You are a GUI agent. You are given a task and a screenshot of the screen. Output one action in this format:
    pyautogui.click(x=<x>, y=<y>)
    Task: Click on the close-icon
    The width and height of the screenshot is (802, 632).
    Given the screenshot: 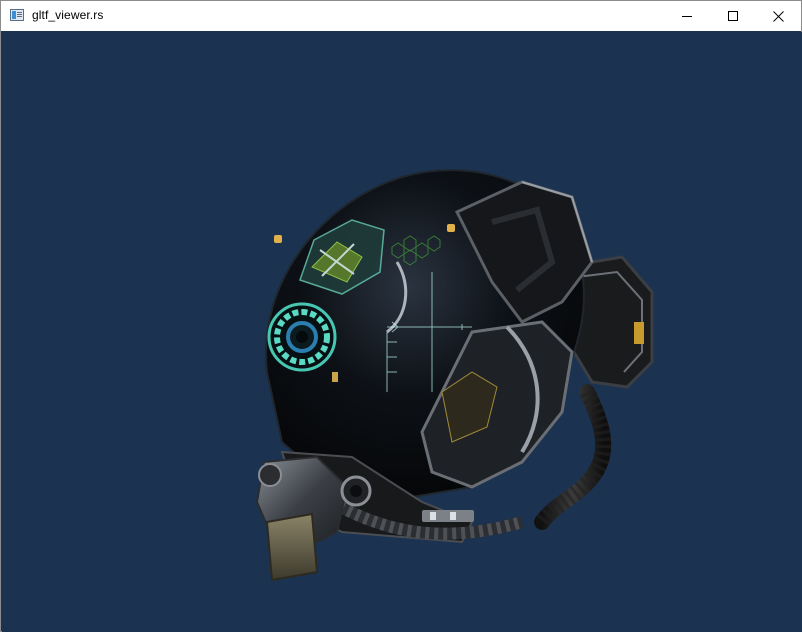 What is the action you would take?
    pyautogui.click(x=778, y=16)
    